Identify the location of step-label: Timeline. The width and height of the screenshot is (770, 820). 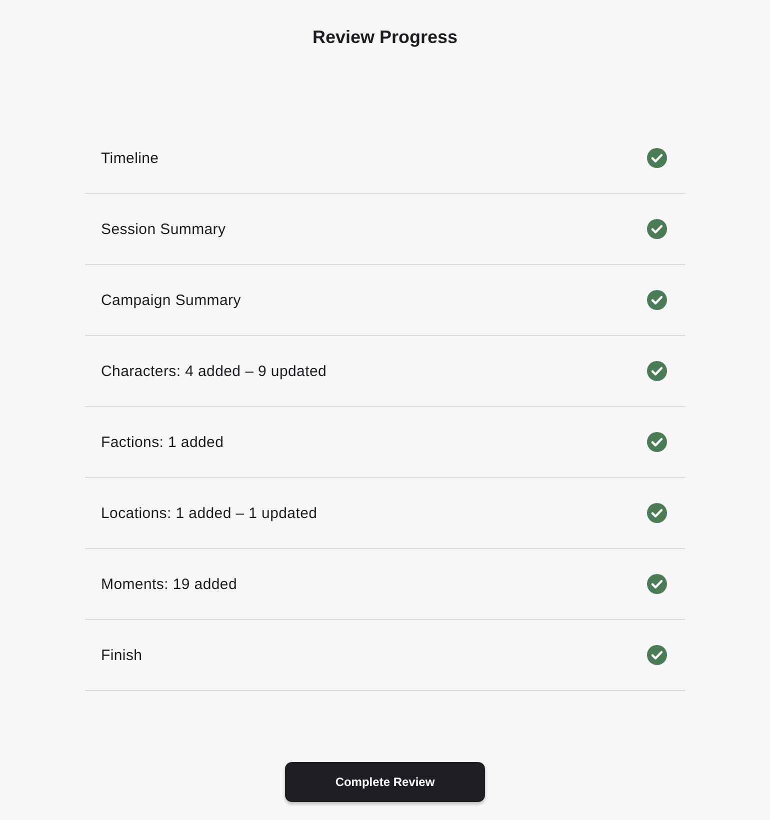
(130, 158).